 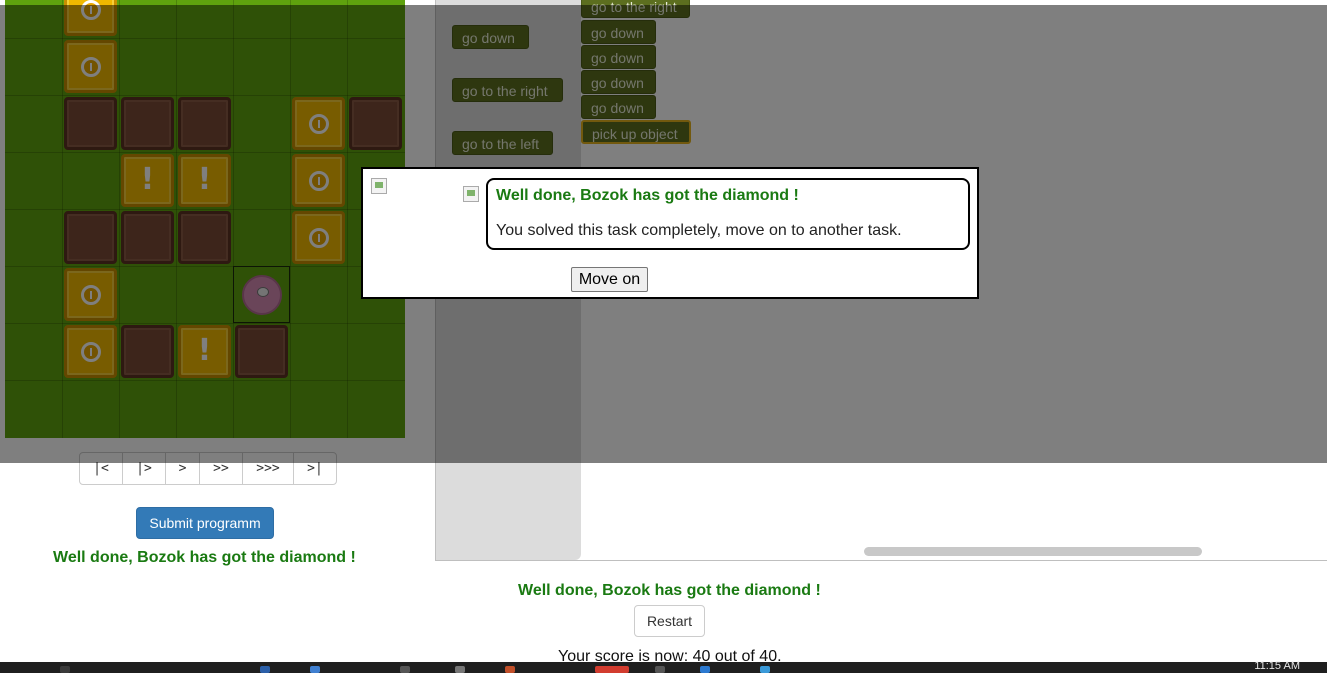 What do you see at coordinates (1033, 551) in the screenshot?
I see `workspace-horizontal-scrollbar` at bounding box center [1033, 551].